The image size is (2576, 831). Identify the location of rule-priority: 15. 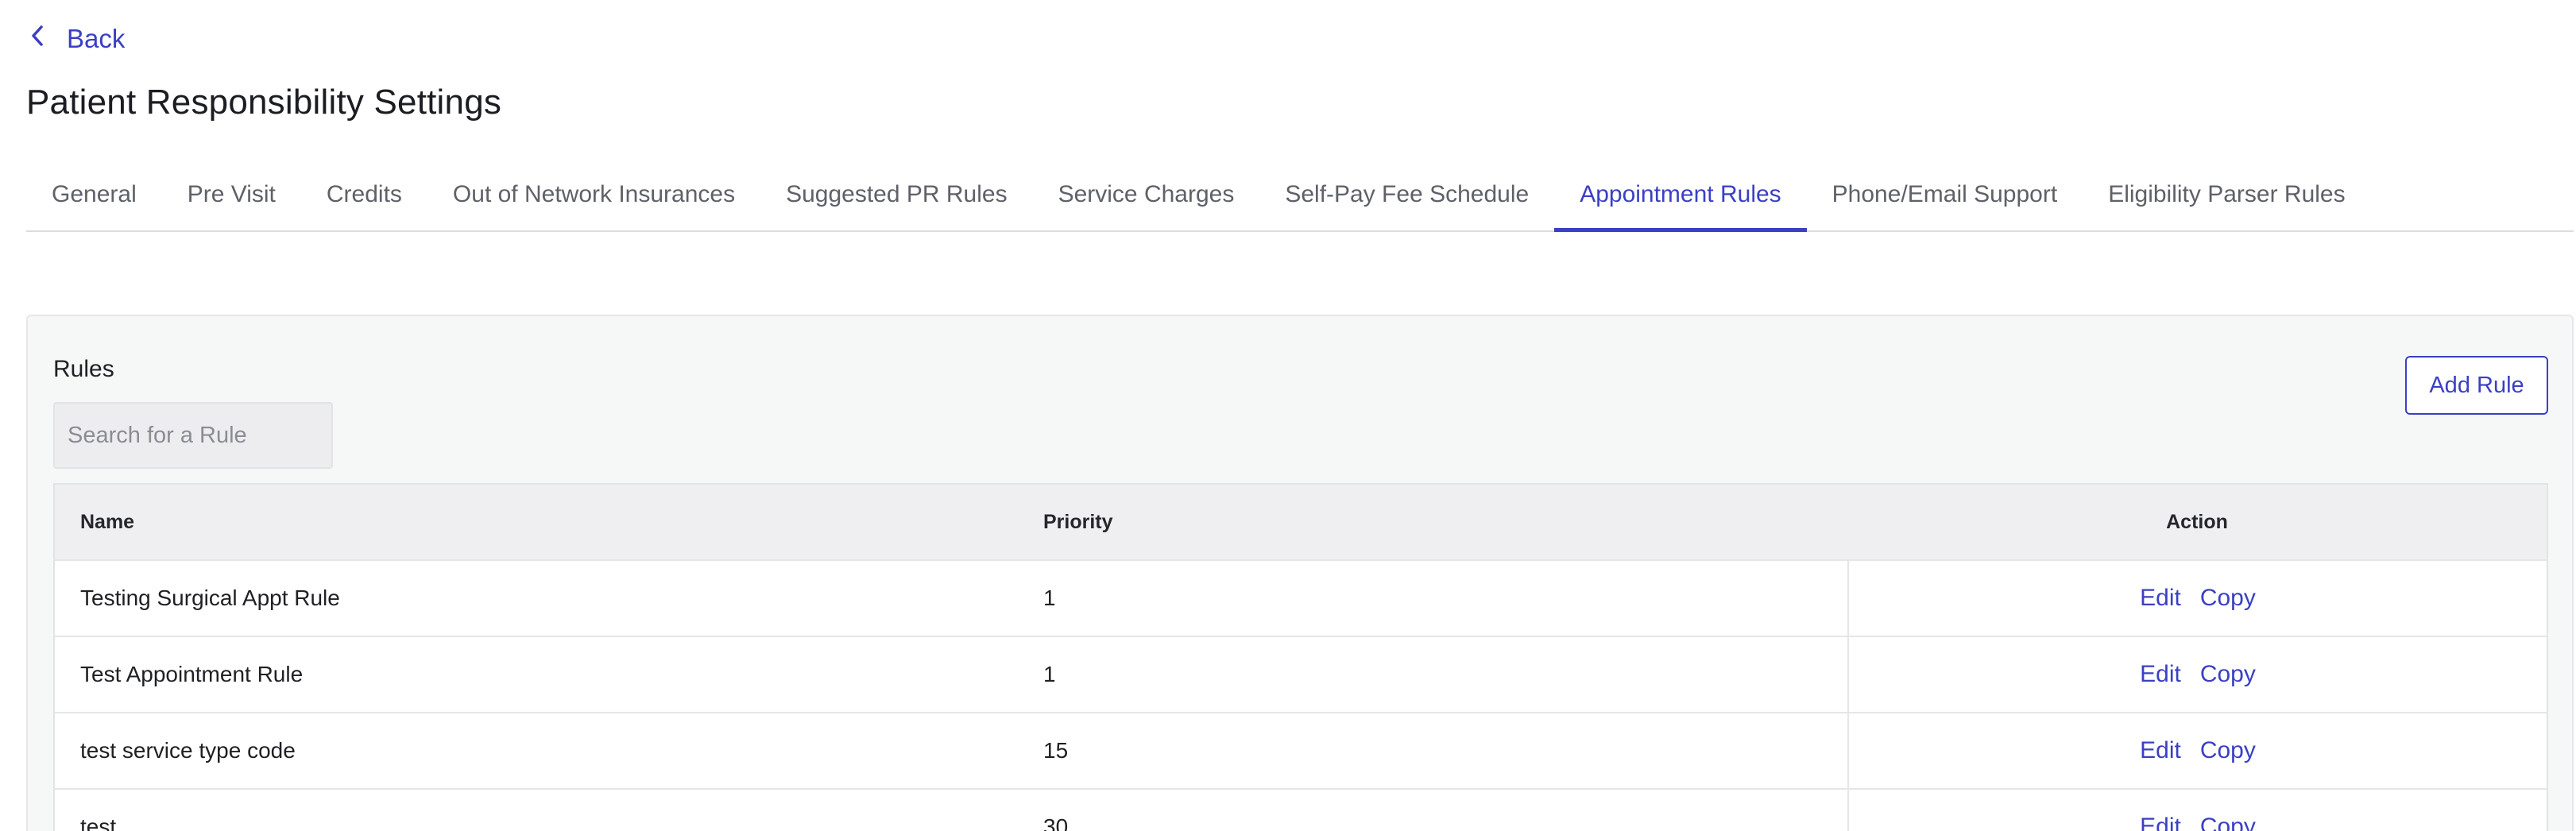
(1056, 751).